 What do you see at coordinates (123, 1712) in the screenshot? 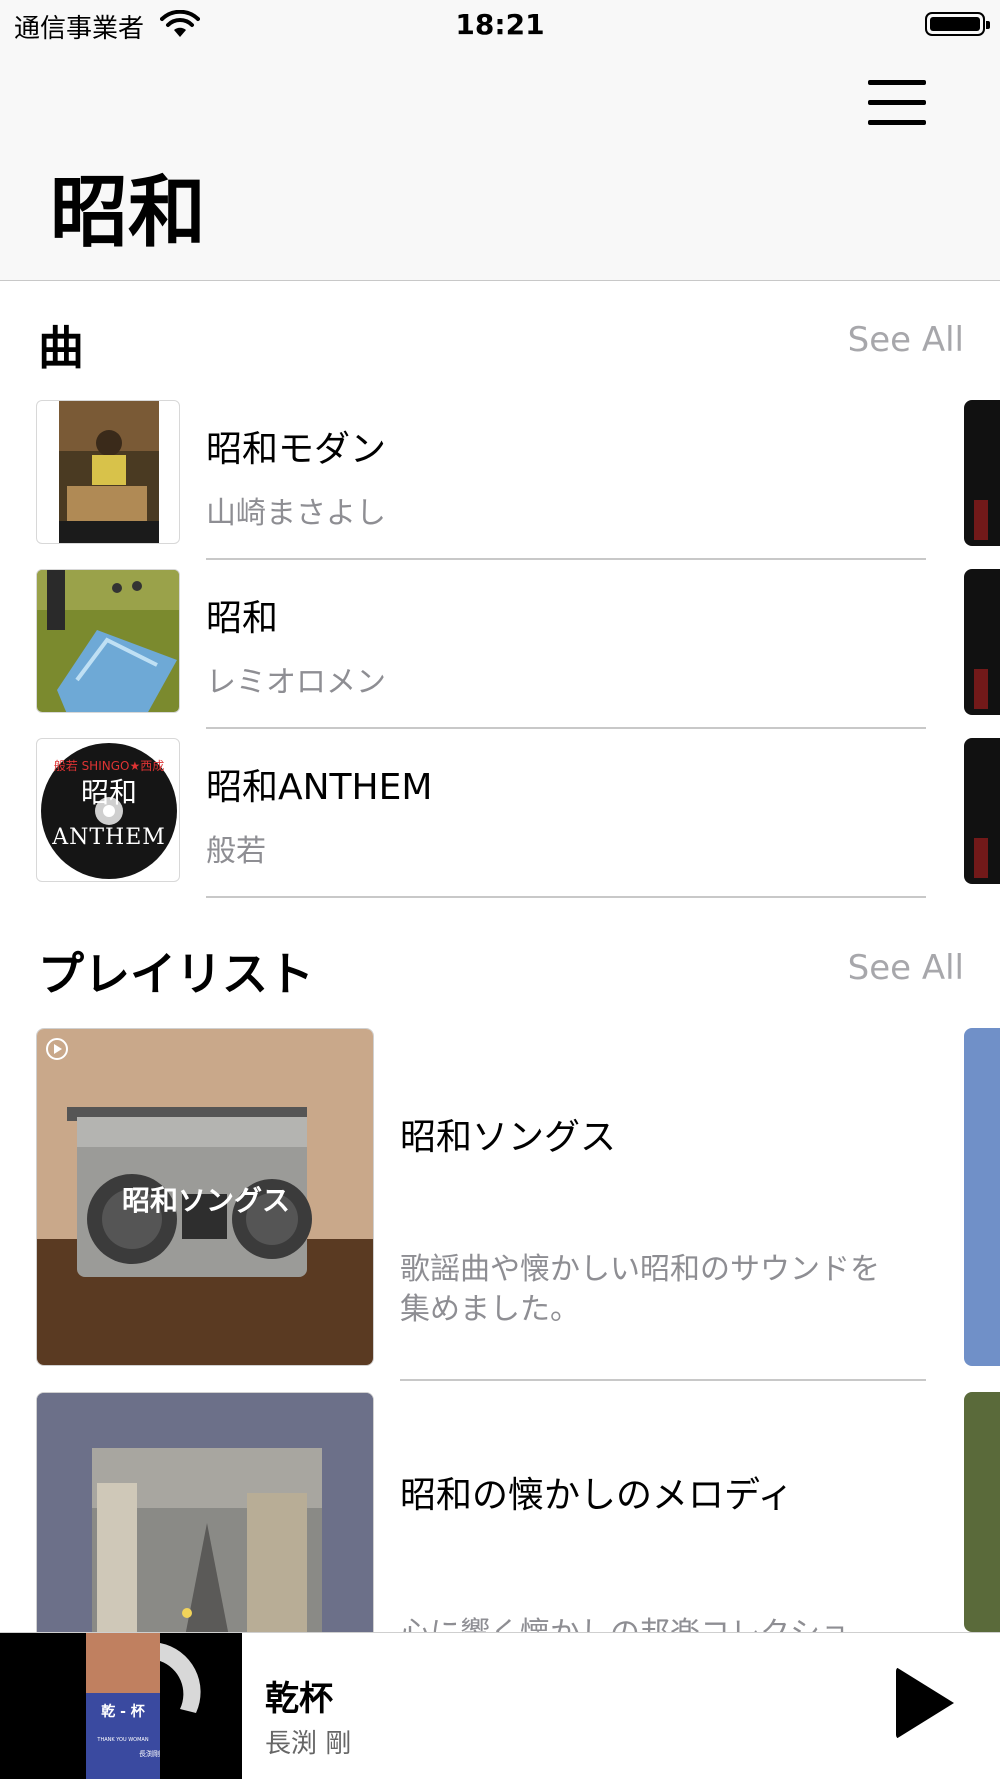
I see `artwork-kanji: 乾 - 杯` at bounding box center [123, 1712].